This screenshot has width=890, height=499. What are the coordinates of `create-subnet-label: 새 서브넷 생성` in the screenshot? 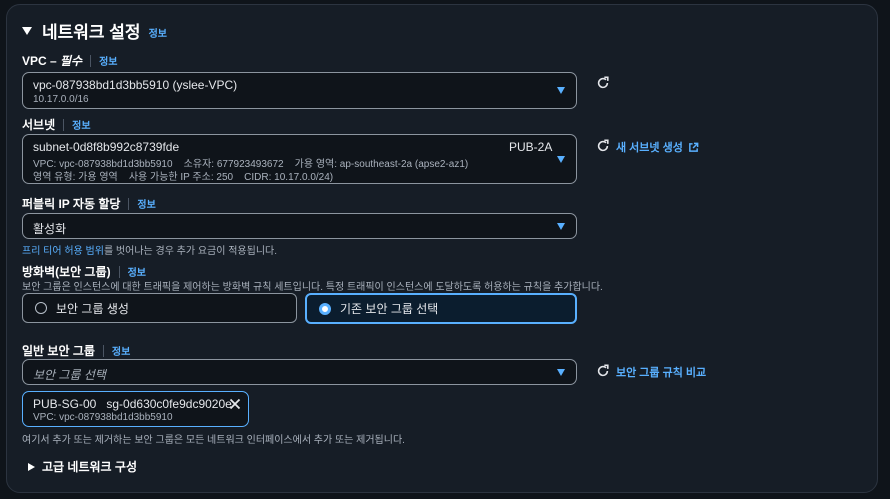 It's located at (649, 148).